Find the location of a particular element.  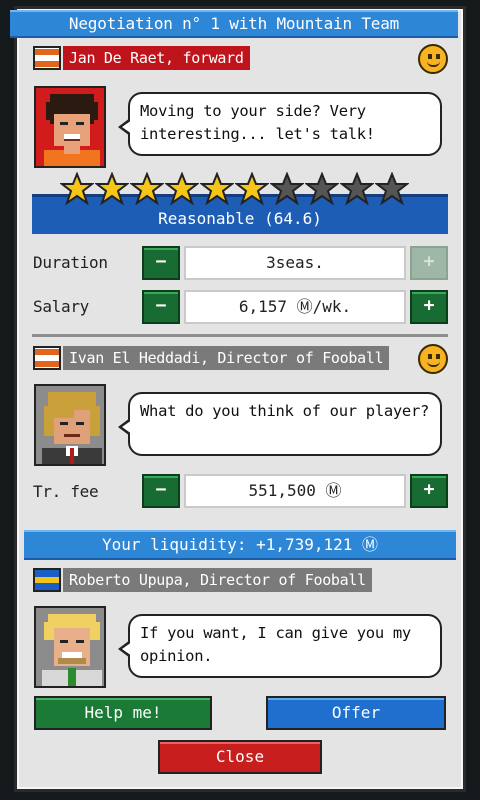

fee-increase-button: + is located at coordinates (429, 491).